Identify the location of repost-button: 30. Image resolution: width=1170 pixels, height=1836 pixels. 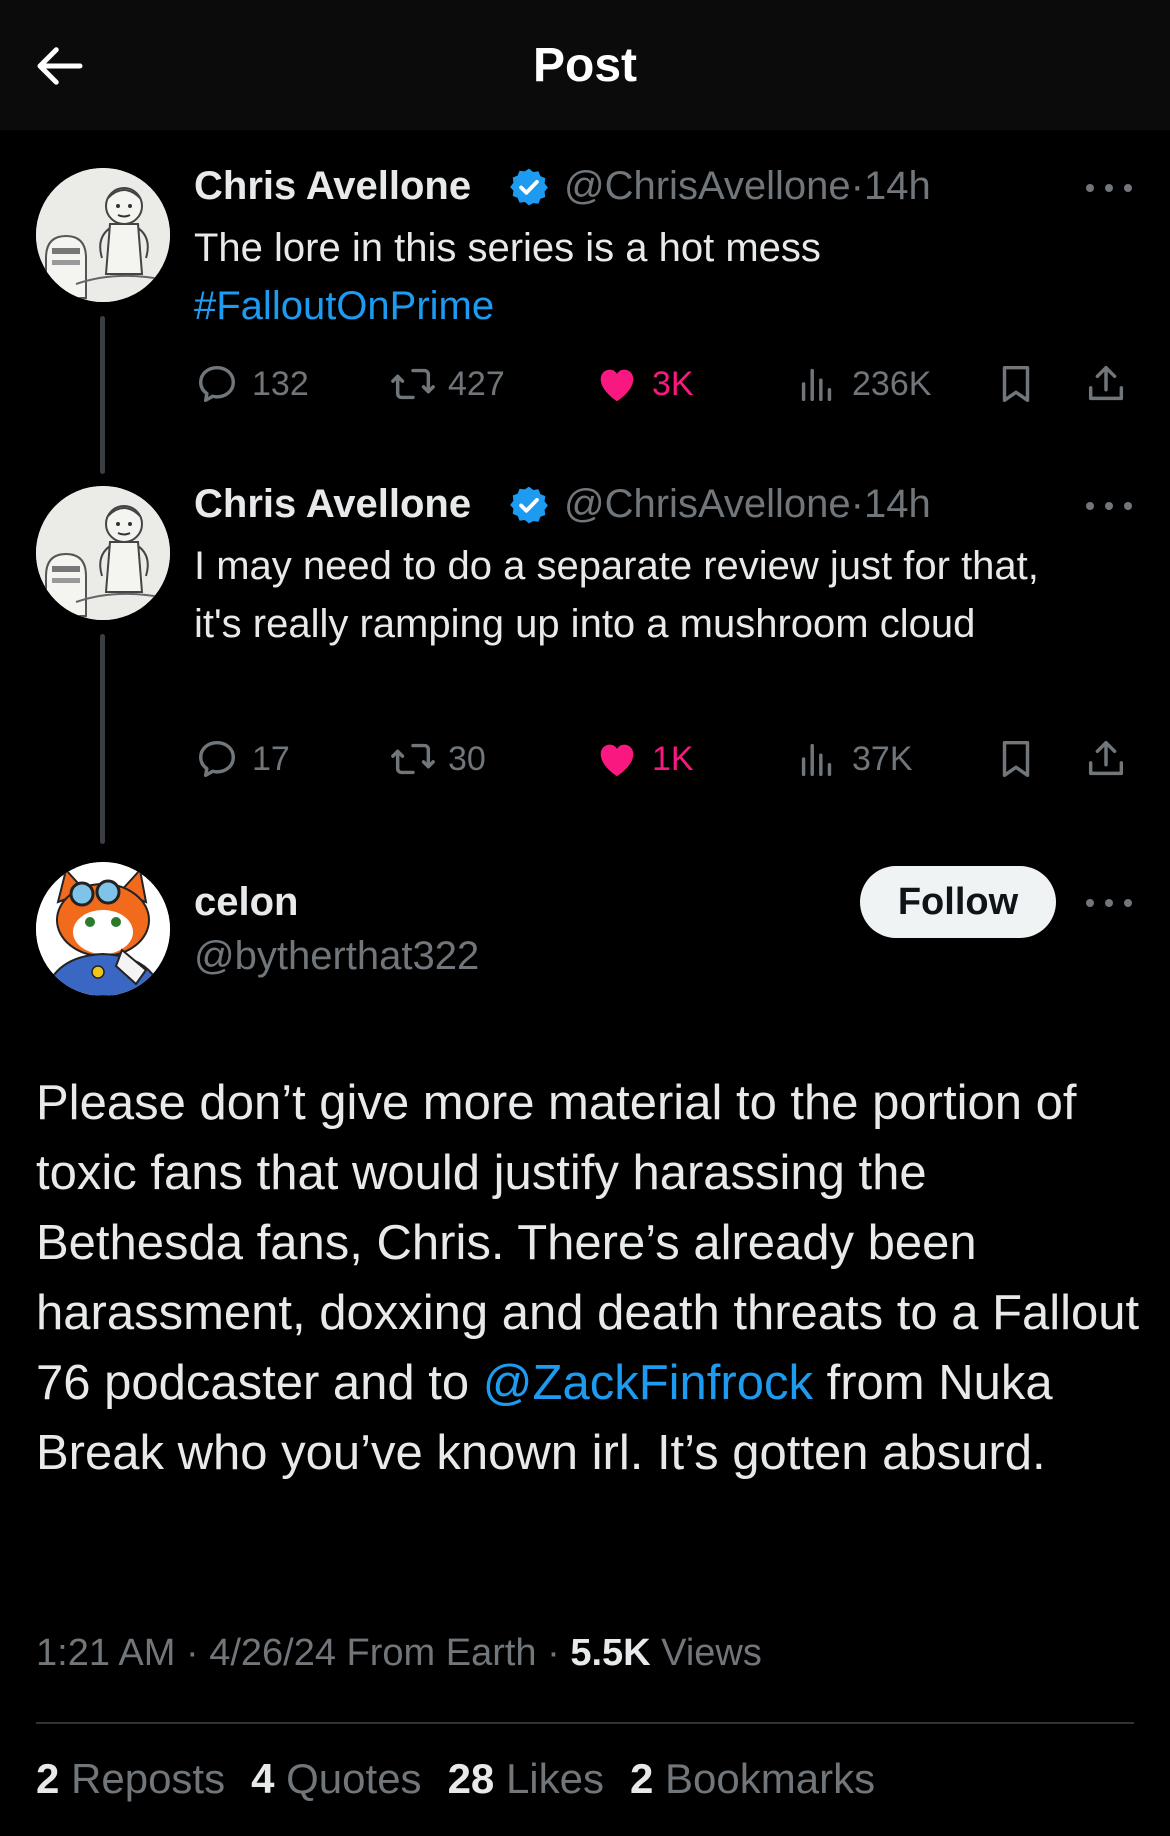
(438, 759).